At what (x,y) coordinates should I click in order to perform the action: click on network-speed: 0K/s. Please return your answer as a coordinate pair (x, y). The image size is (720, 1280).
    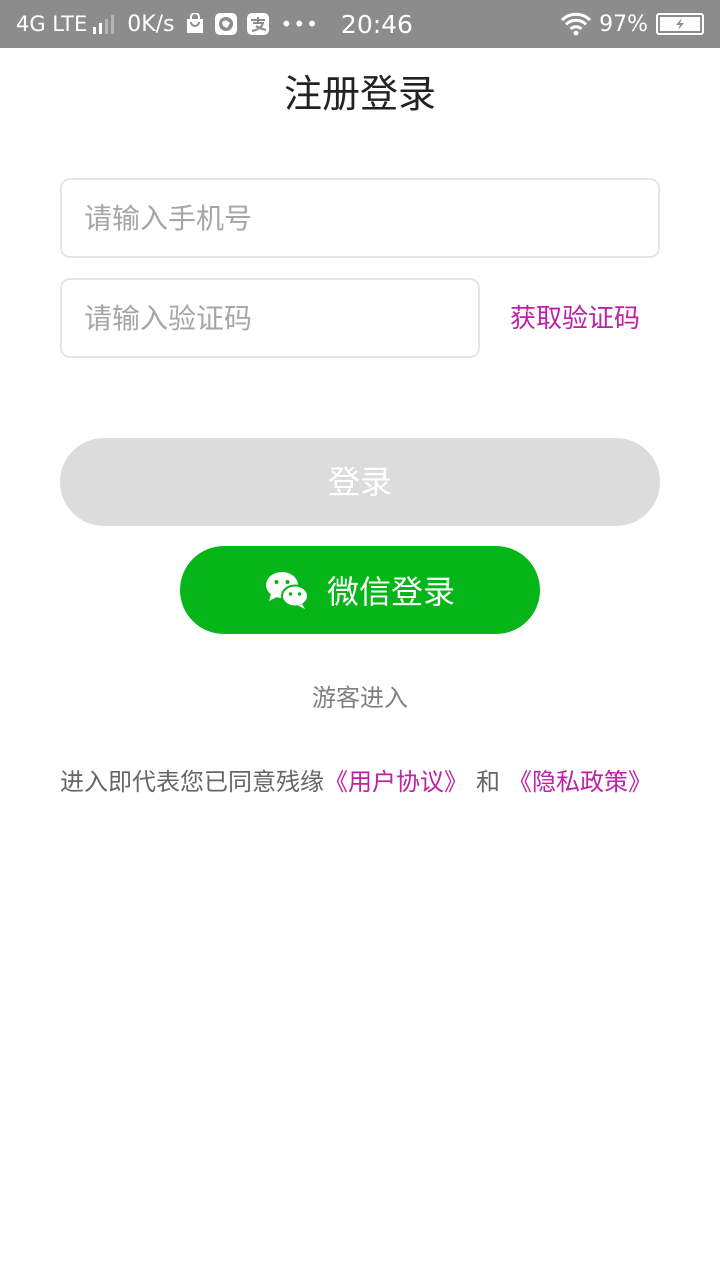
    Looking at the image, I should click on (151, 24).